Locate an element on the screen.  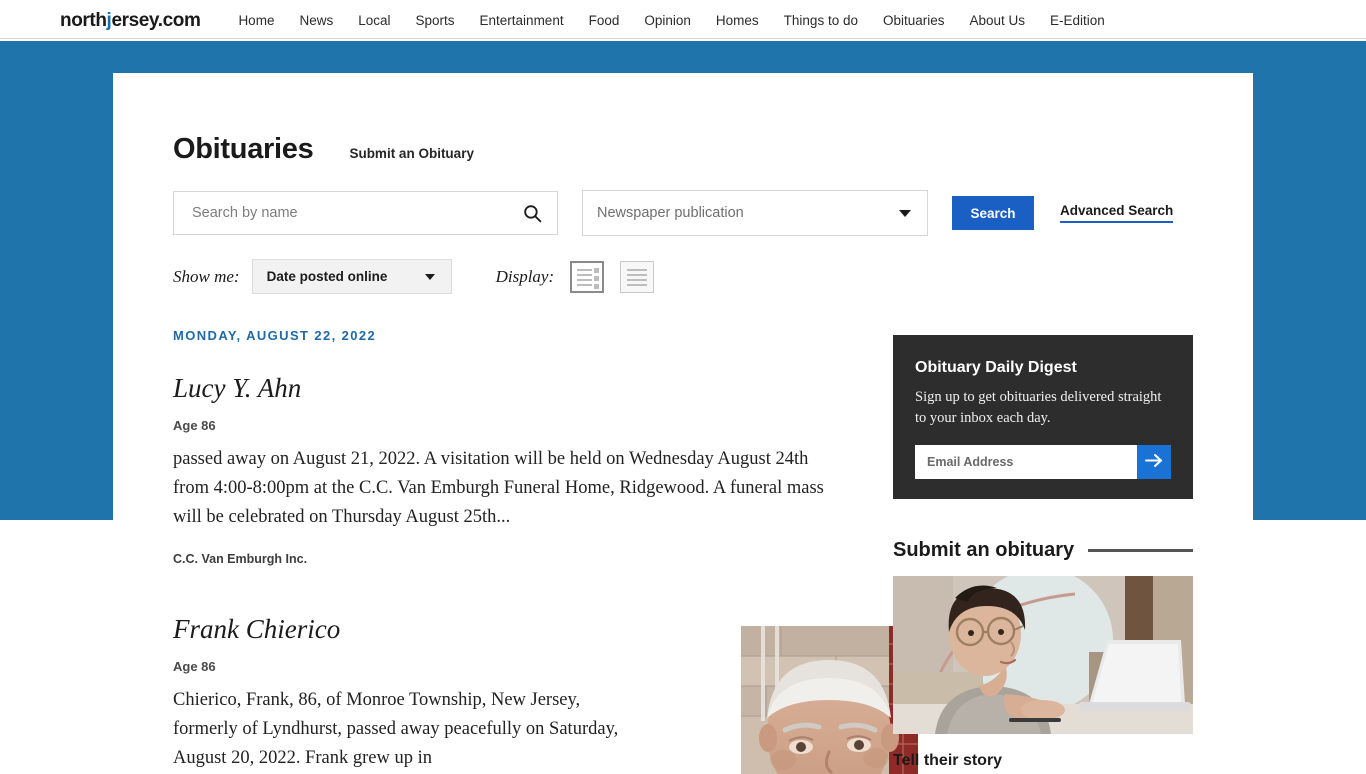
nav-item-news: News is located at coordinates (316, 20).